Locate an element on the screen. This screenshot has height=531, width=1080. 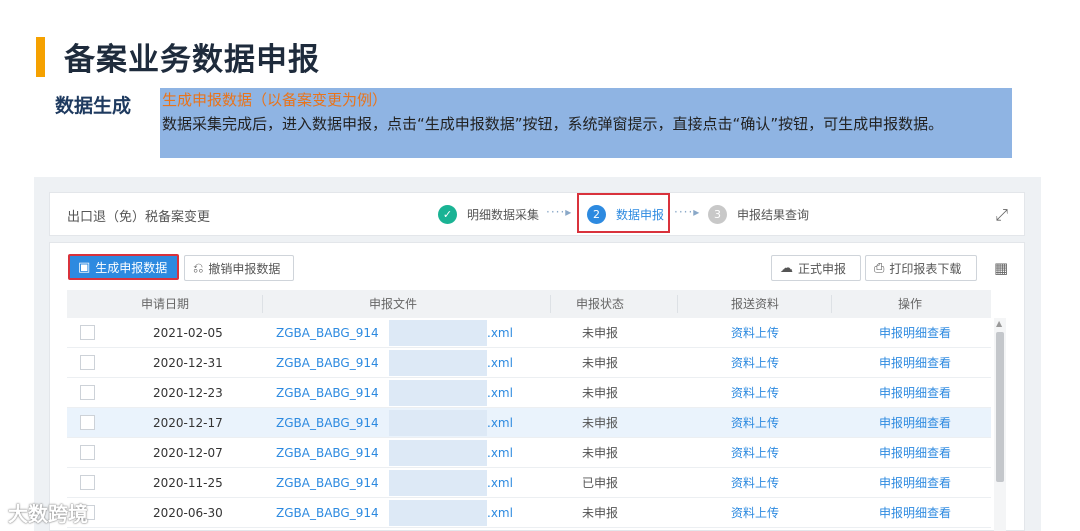
table-header: 申请日期 申报文件 申报状态 报送资料 操作 is located at coordinates (529, 304).